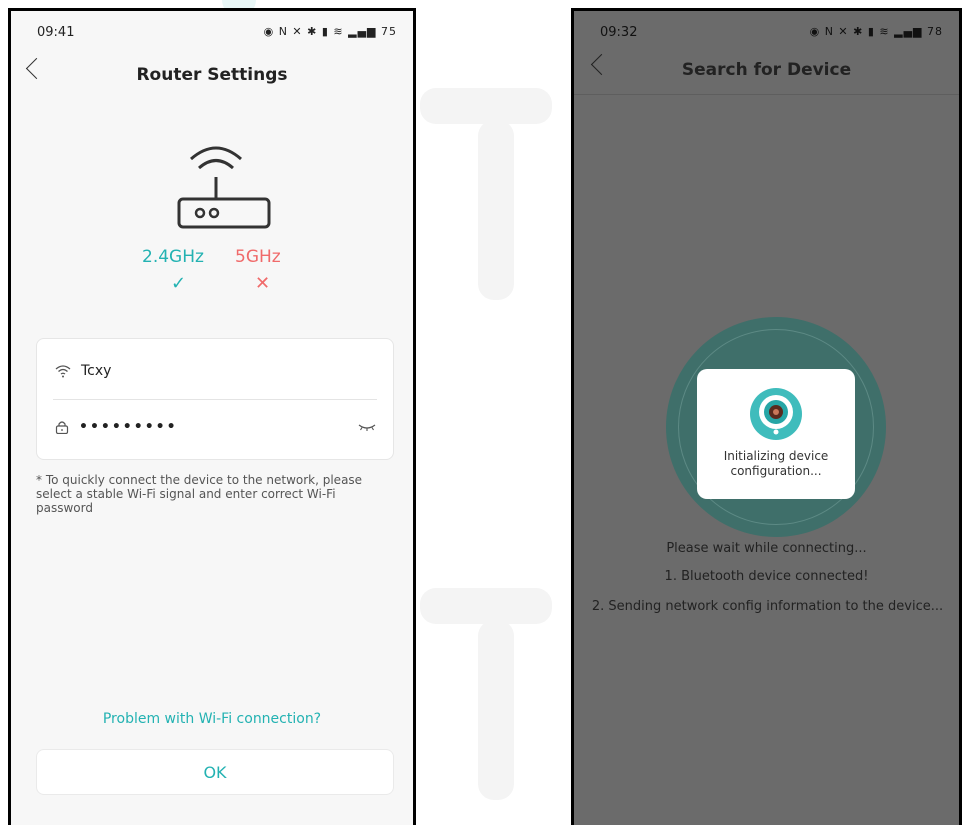  I want to click on wifi-credentials-card: Tcxy •••••••••, so click(215, 399).